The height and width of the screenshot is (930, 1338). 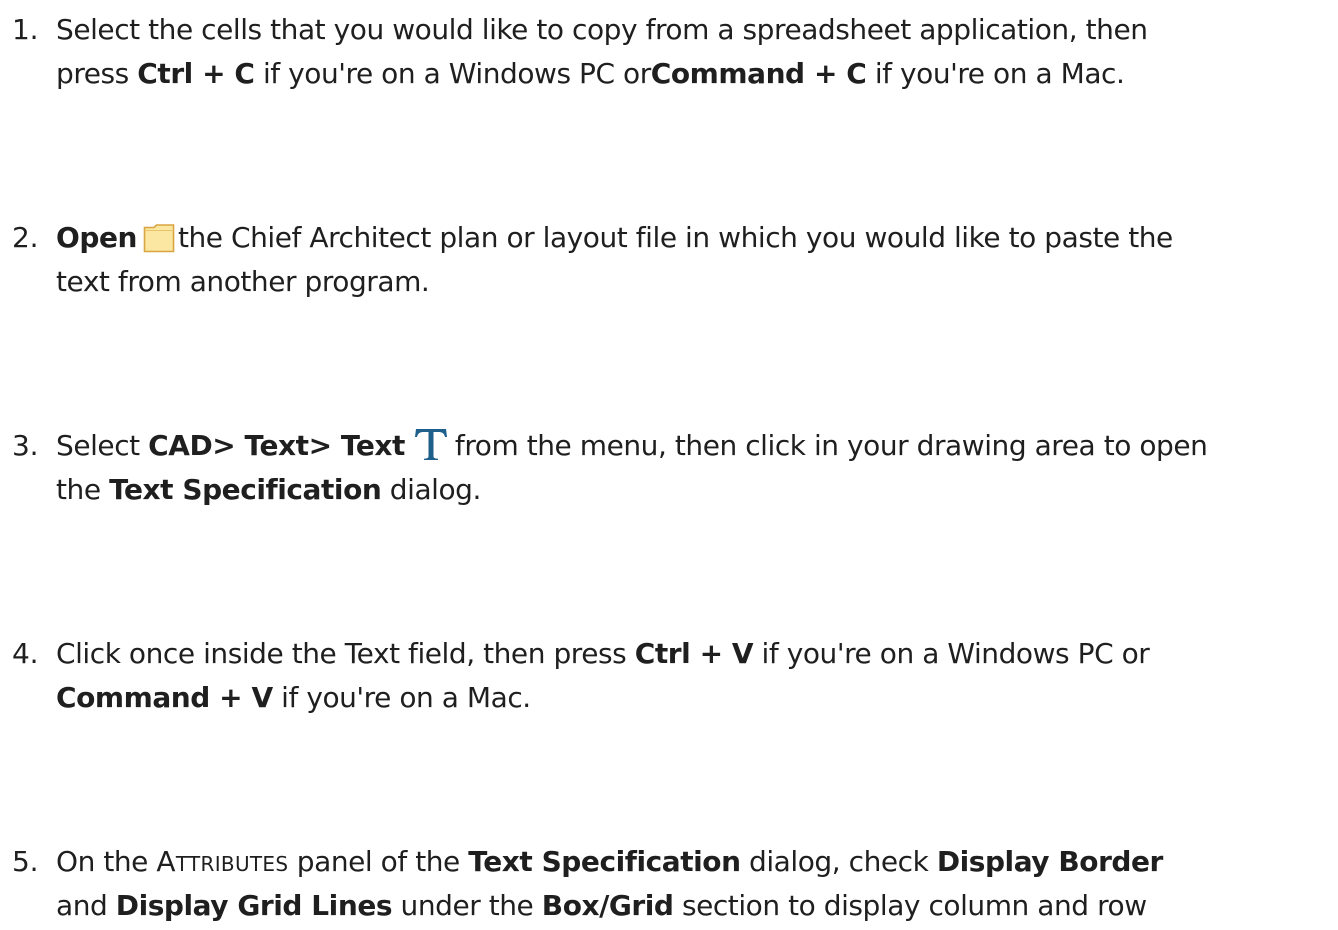 What do you see at coordinates (691, 490) in the screenshot?
I see `step-line: the Text Specification dialog.` at bounding box center [691, 490].